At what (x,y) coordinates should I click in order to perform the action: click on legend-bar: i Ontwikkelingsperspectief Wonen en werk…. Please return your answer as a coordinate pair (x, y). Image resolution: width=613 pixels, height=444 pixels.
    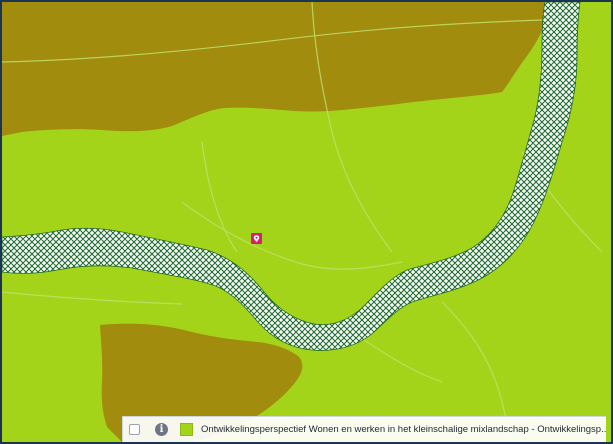
    Looking at the image, I should click on (364, 429).